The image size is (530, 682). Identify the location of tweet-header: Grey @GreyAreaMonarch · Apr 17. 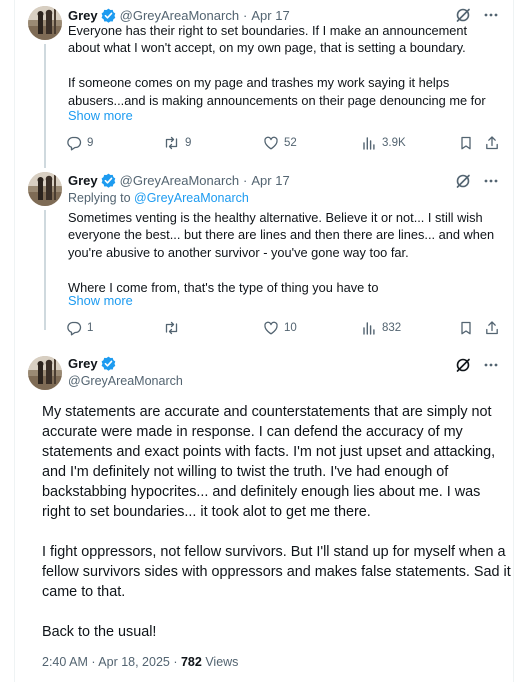
(179, 180).